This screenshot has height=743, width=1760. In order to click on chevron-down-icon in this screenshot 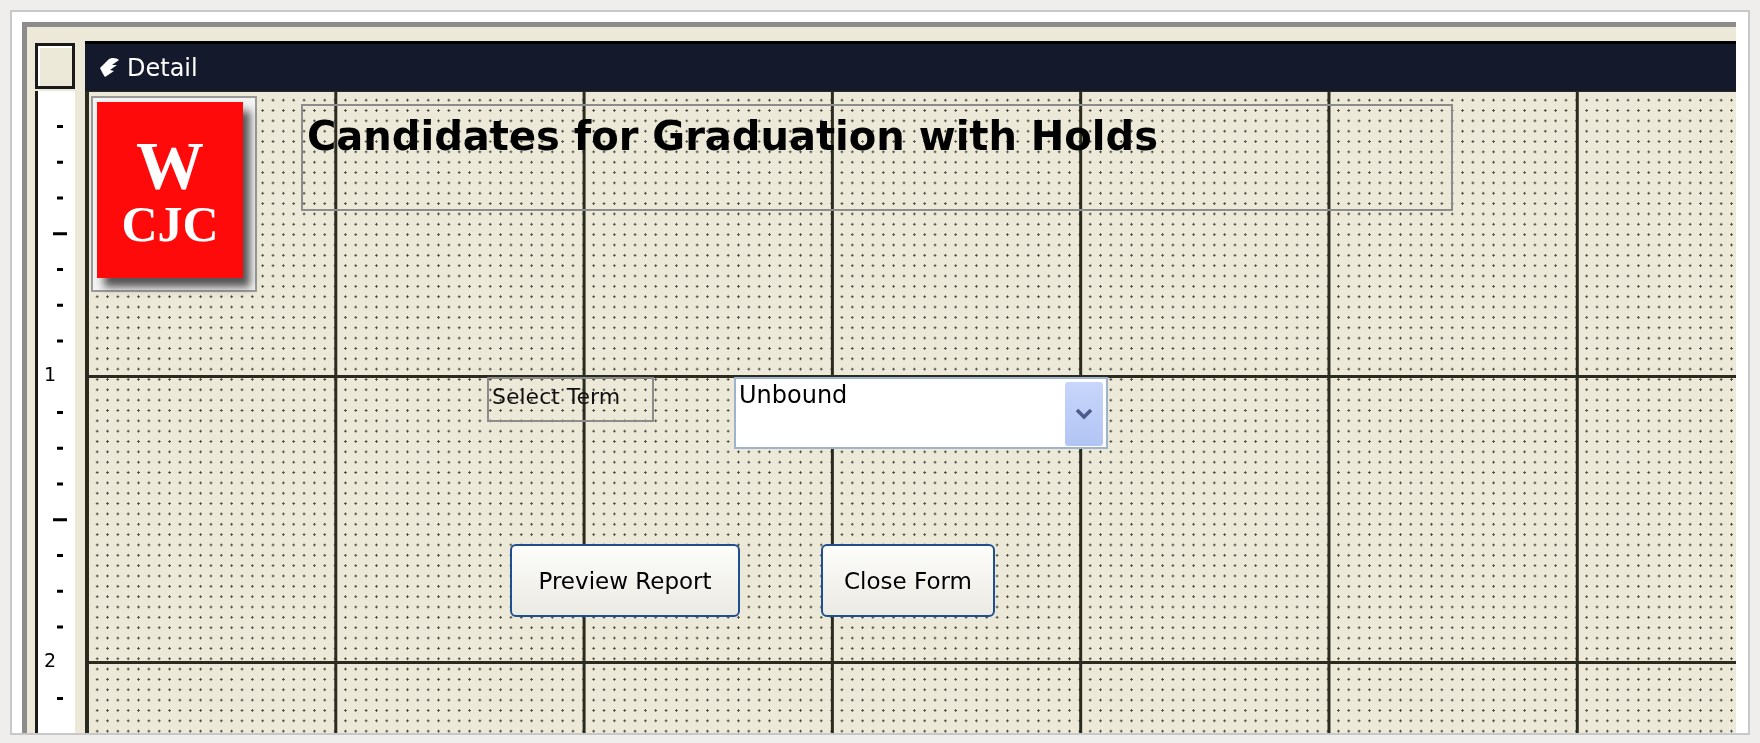, I will do `click(1084, 414)`.